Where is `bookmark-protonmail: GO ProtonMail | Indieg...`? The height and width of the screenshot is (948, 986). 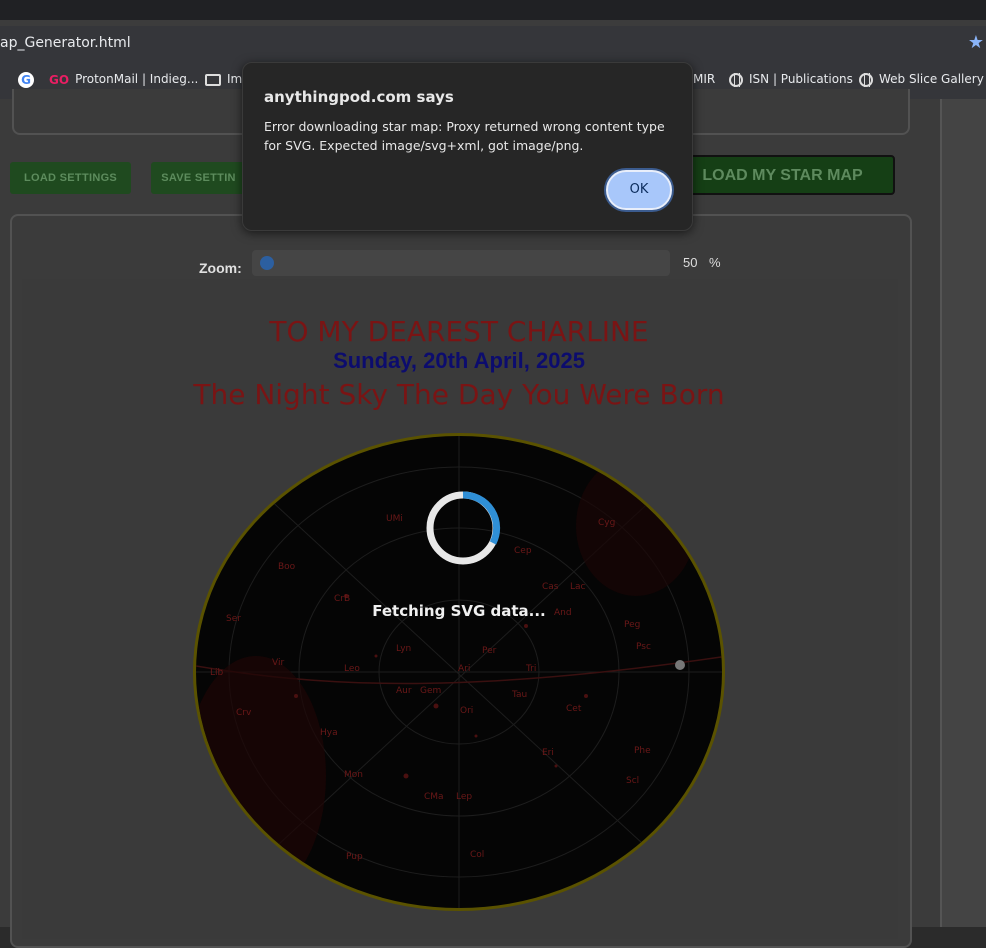 bookmark-protonmail: GO ProtonMail | Indieg... is located at coordinates (123, 79).